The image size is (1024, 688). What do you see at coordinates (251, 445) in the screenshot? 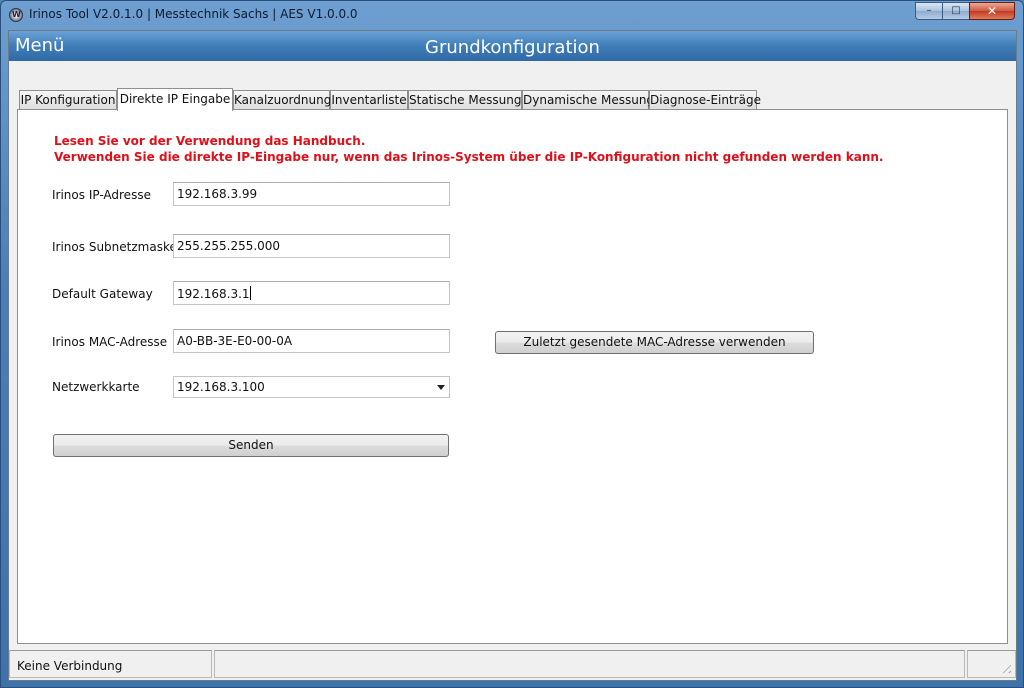
I see `send-button: Senden` at bounding box center [251, 445].